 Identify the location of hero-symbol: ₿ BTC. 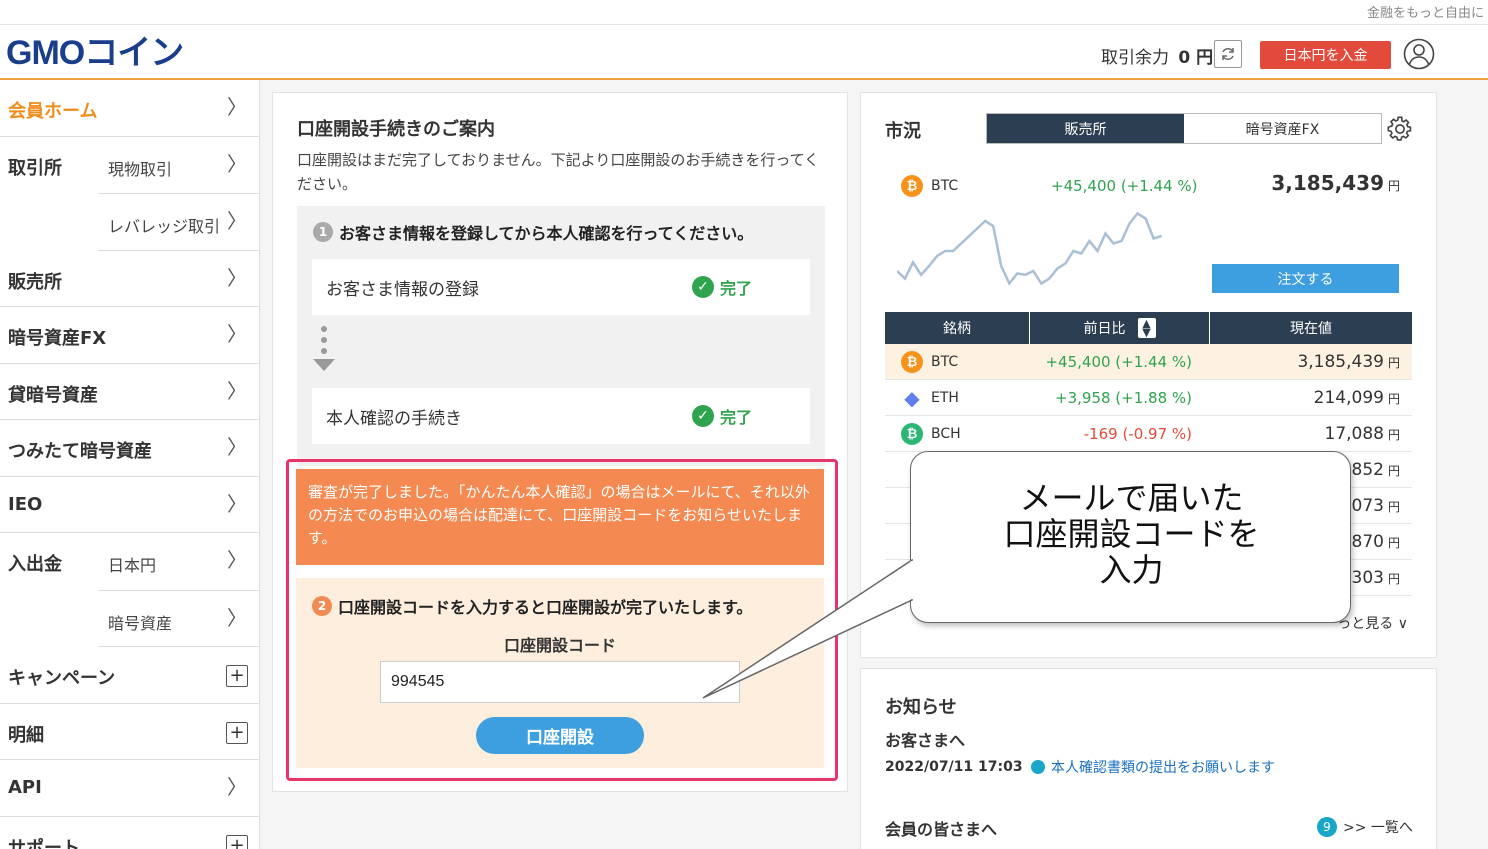
(929, 186).